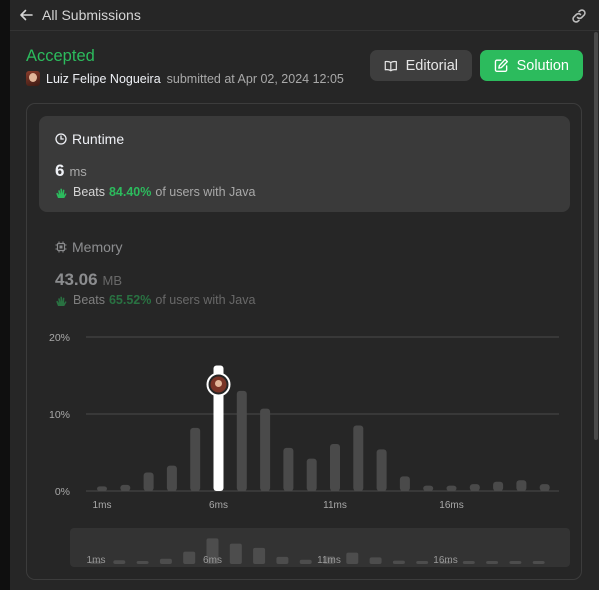 The height and width of the screenshot is (590, 599). Describe the element at coordinates (501, 65) in the screenshot. I see `edit-icon` at that location.